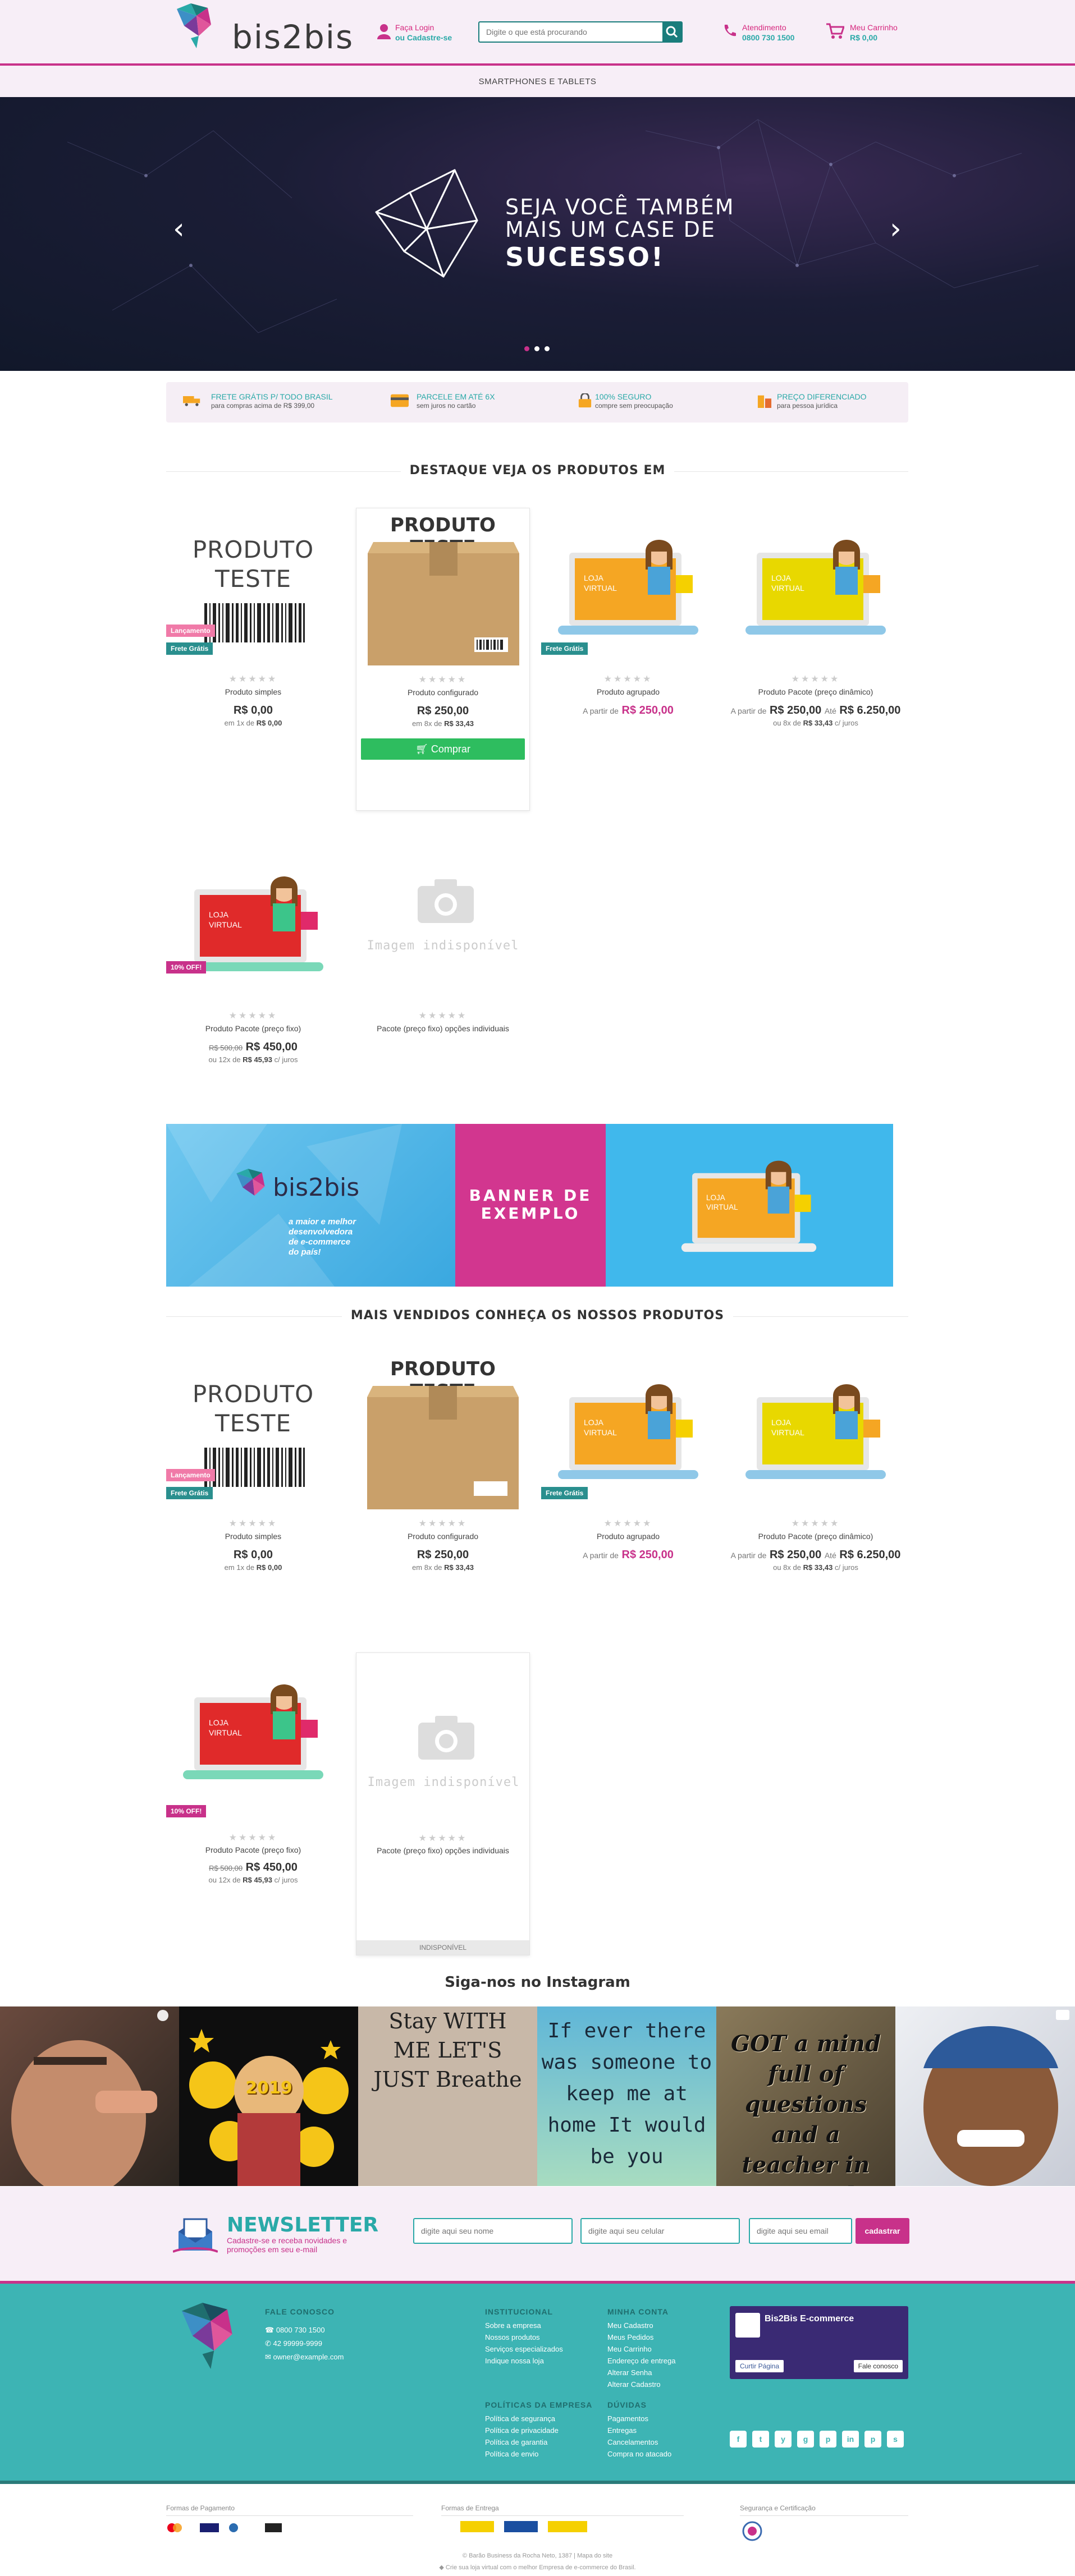  What do you see at coordinates (524, 2361) in the screenshot?
I see `footer-link: Indique nossa loja` at bounding box center [524, 2361].